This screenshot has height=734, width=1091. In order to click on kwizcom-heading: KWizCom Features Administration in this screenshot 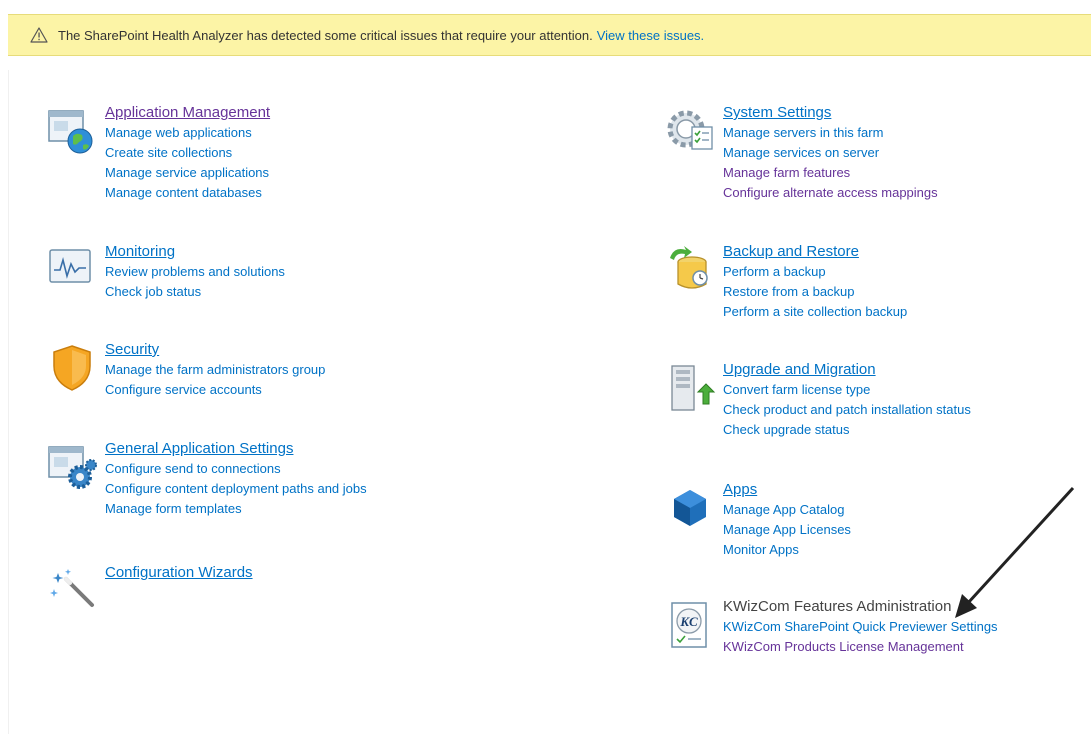, I will do `click(837, 606)`.